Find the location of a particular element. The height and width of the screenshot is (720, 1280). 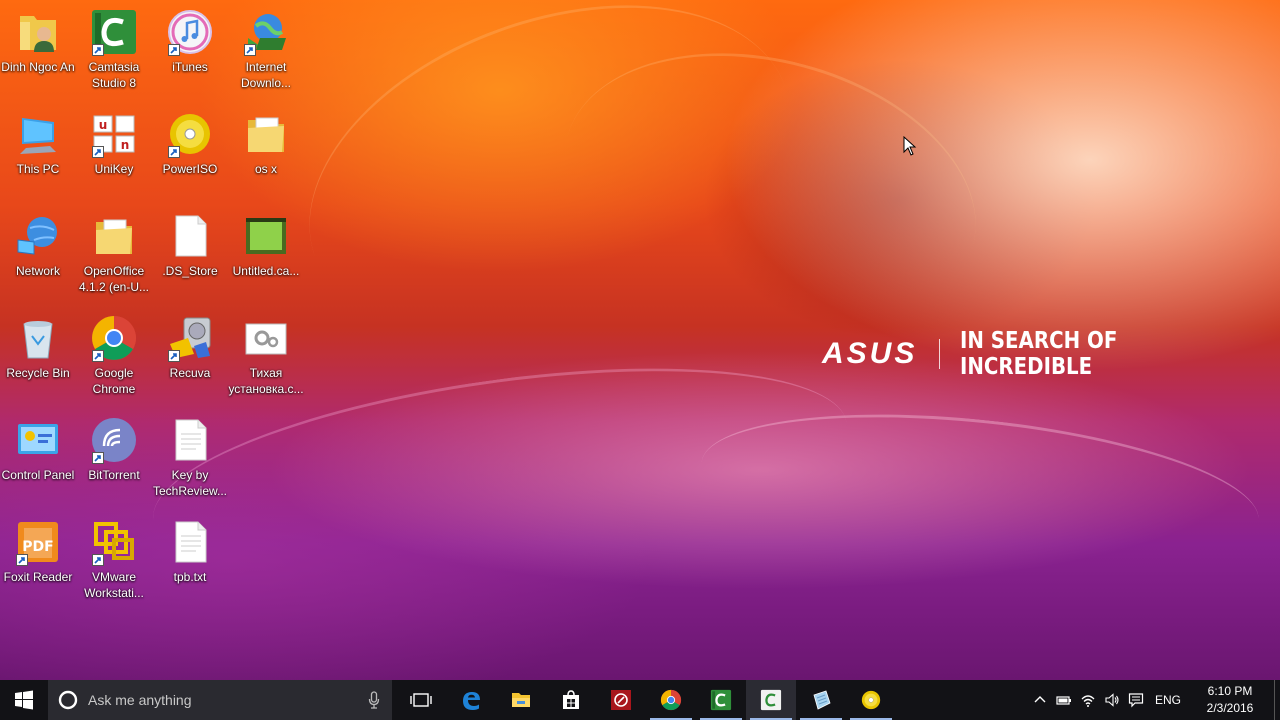

volume-icon is located at coordinates (1112, 700).